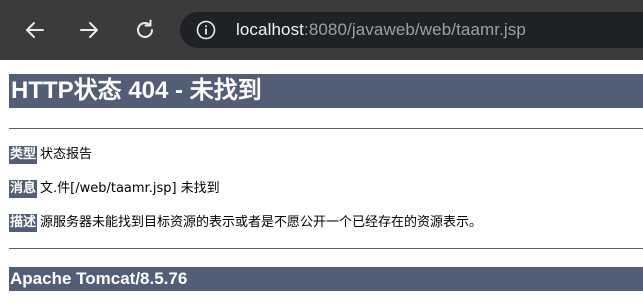 Image resolution: width=643 pixels, height=304 pixels. Describe the element at coordinates (23, 155) in the screenshot. I see `type-label: 类型` at that location.